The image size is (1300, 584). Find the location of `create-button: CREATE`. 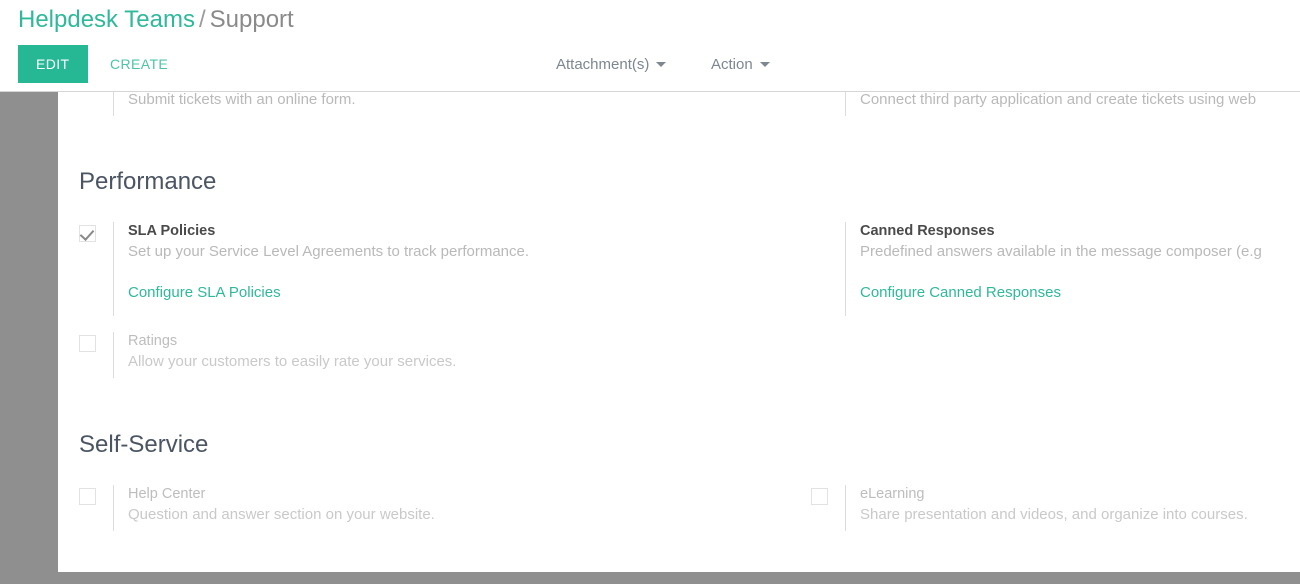

create-button: CREATE is located at coordinates (139, 64).